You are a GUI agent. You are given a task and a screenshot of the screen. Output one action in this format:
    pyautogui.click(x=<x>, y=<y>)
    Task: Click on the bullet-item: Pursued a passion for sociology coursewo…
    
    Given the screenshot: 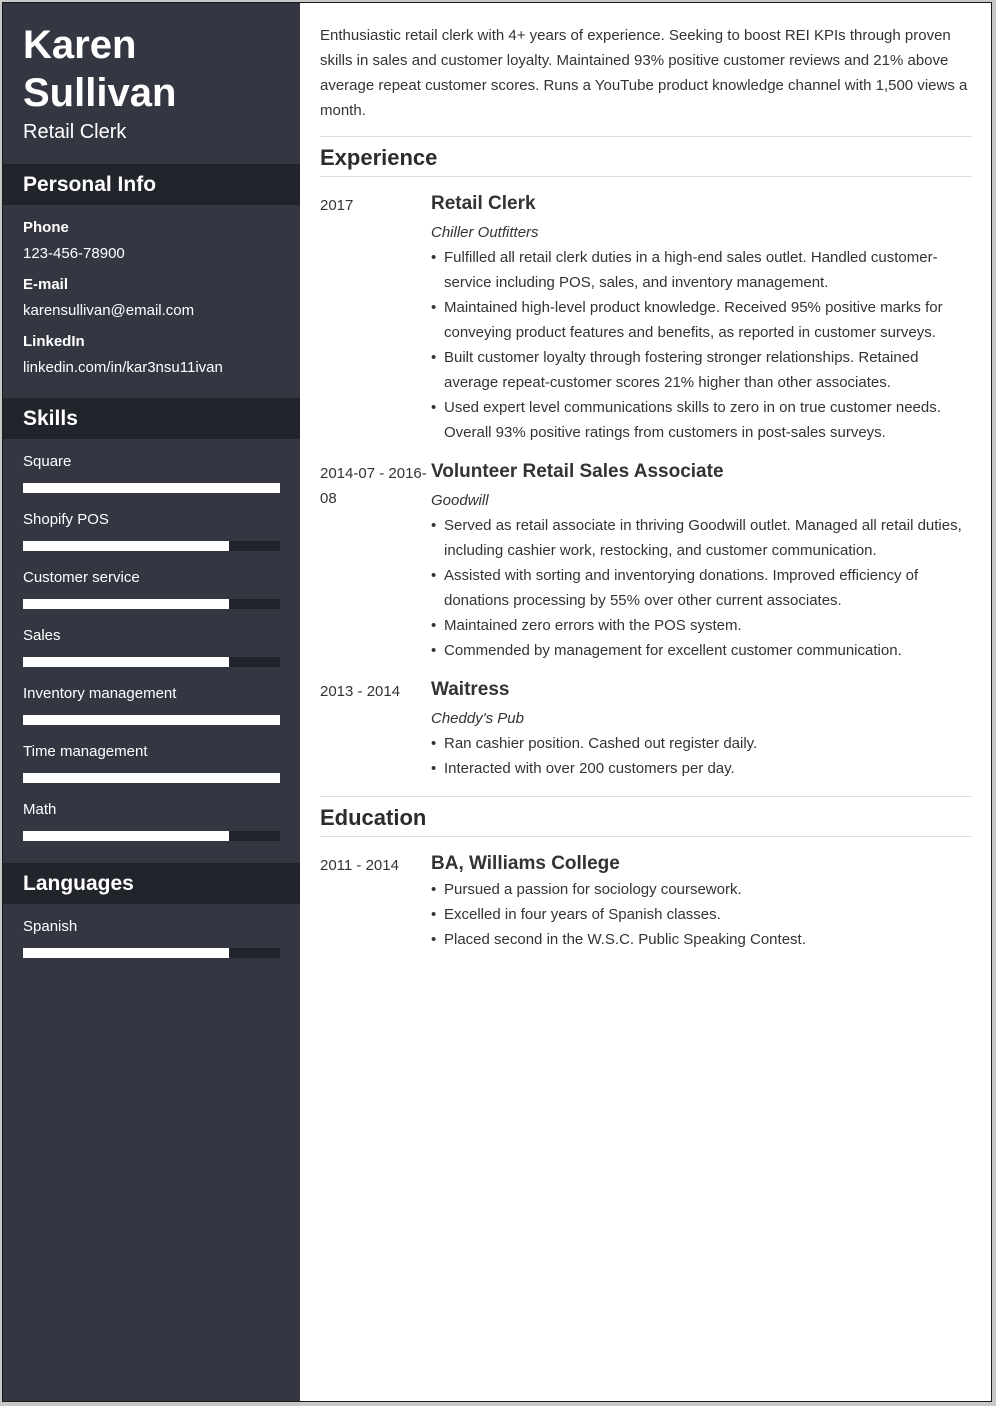 What is the action you would take?
    pyautogui.click(x=701, y=889)
    